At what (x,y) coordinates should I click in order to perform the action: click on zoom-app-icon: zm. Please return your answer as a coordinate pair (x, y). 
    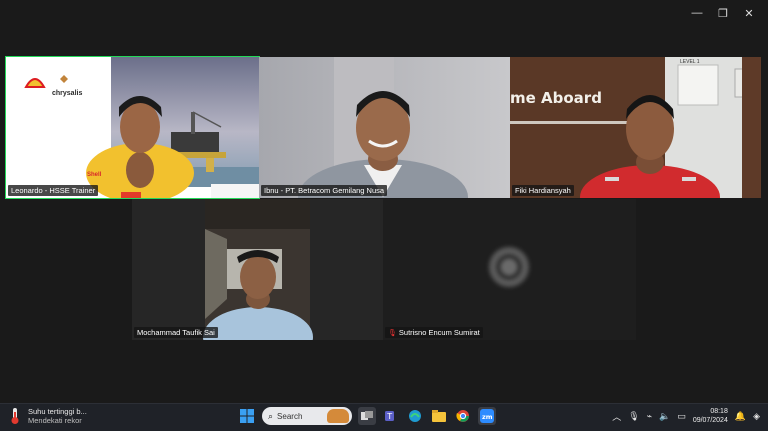
    Looking at the image, I should click on (487, 416).